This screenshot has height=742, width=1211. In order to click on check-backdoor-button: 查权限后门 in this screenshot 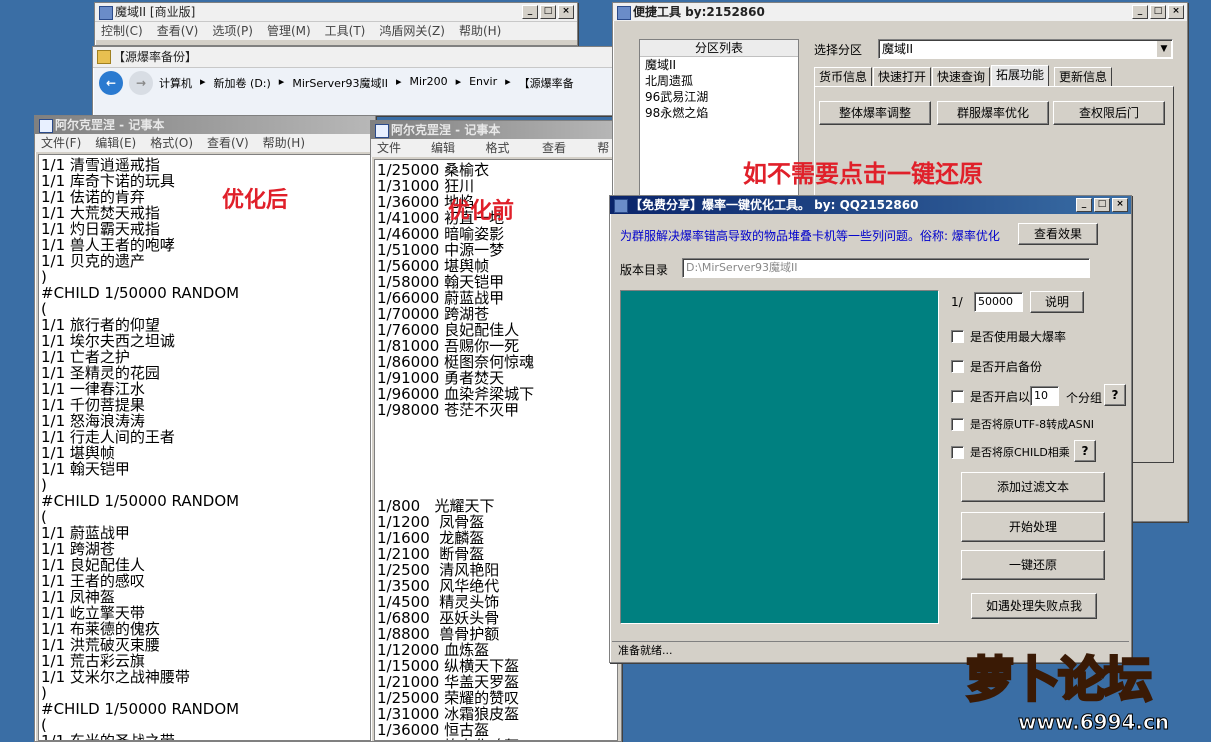, I will do `click(1109, 113)`.